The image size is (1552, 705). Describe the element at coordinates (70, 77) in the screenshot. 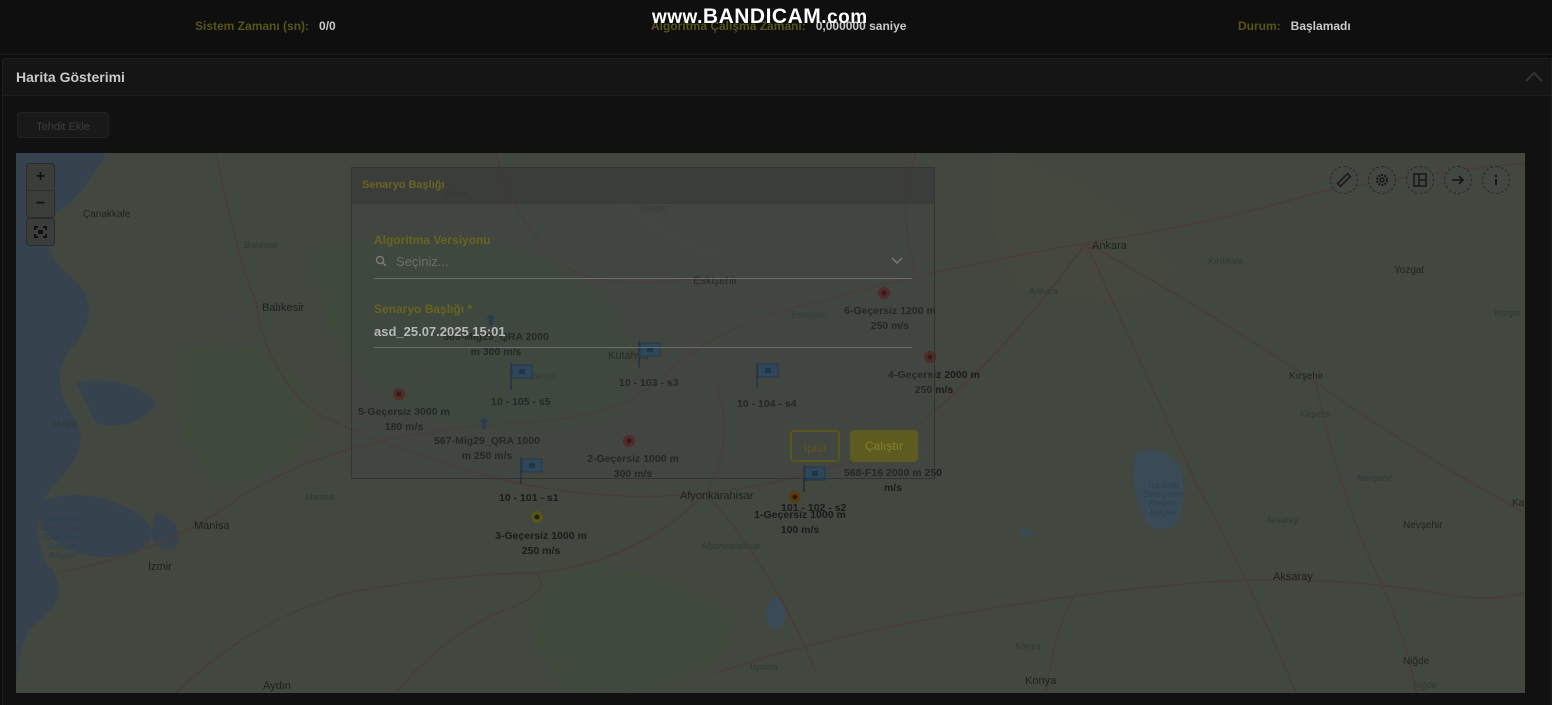

I see `panel-title: Harita Gösterimi` at that location.